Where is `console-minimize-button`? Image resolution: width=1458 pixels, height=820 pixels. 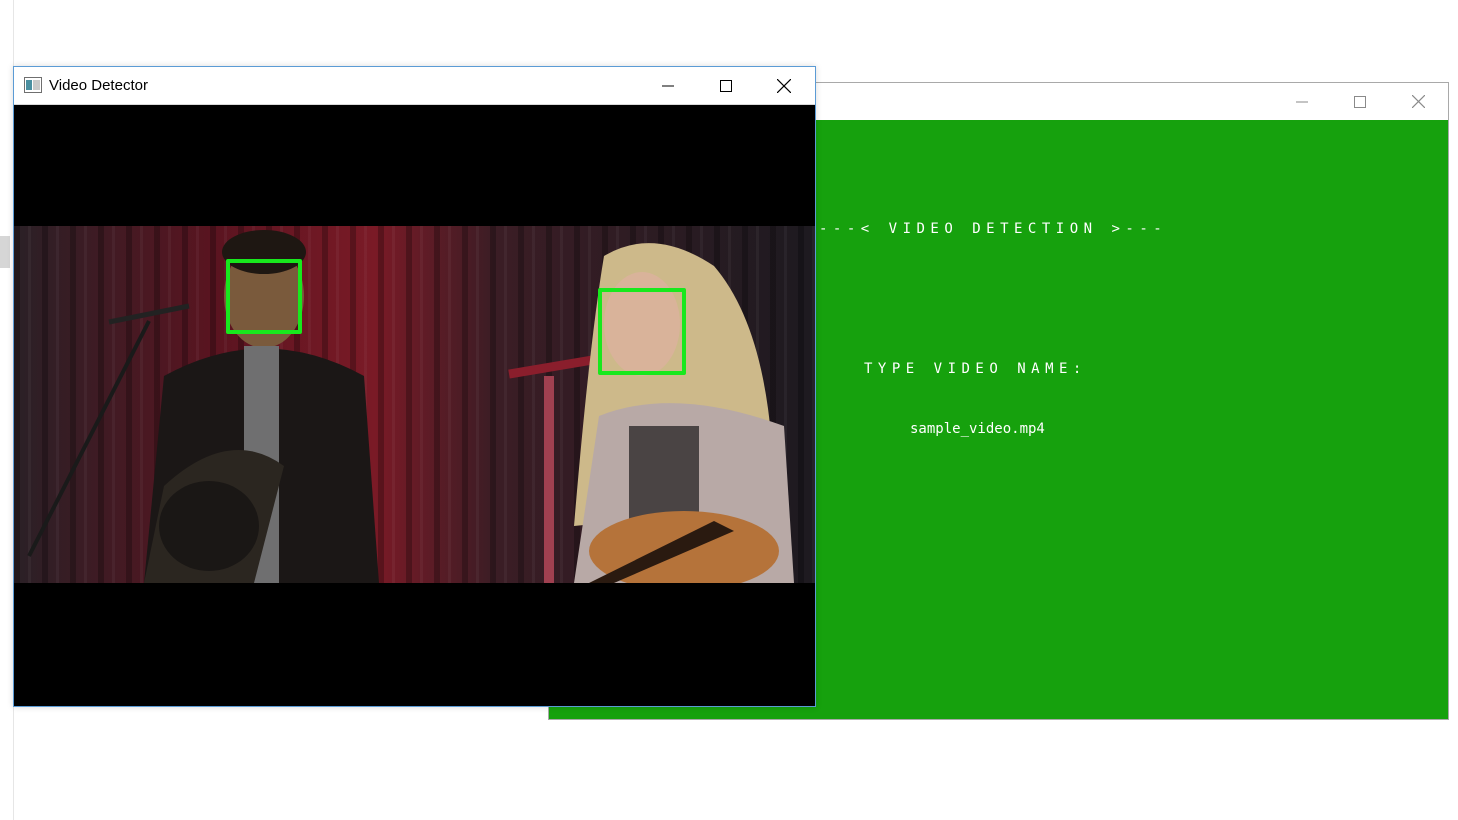
console-minimize-button is located at coordinates (1302, 101).